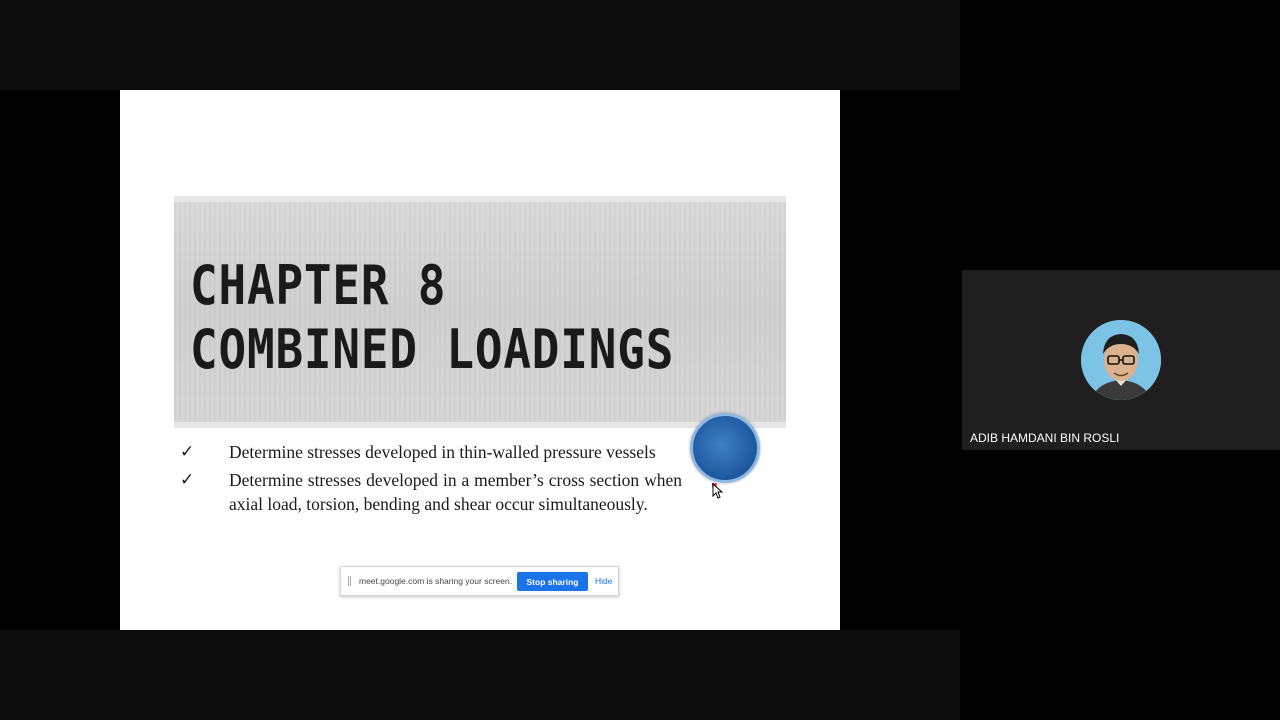 The height and width of the screenshot is (720, 1280). I want to click on slide-title-line-1: CHAPTER 8, so click(318, 285).